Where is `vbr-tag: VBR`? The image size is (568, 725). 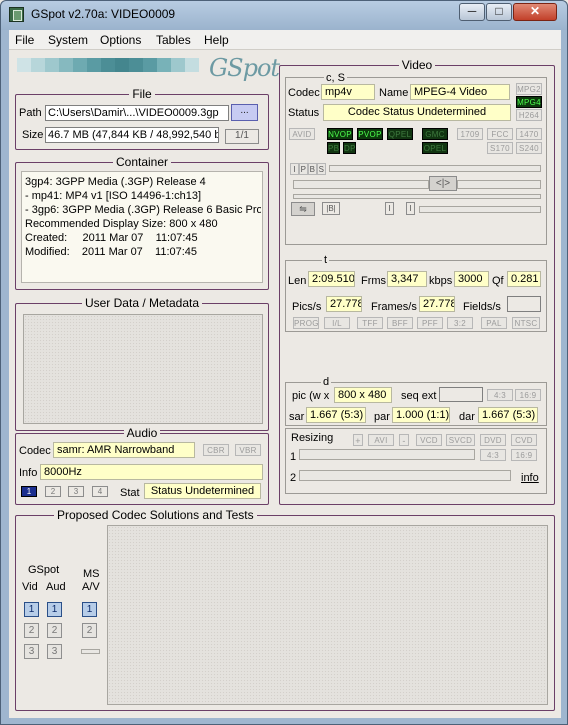 vbr-tag: VBR is located at coordinates (248, 450).